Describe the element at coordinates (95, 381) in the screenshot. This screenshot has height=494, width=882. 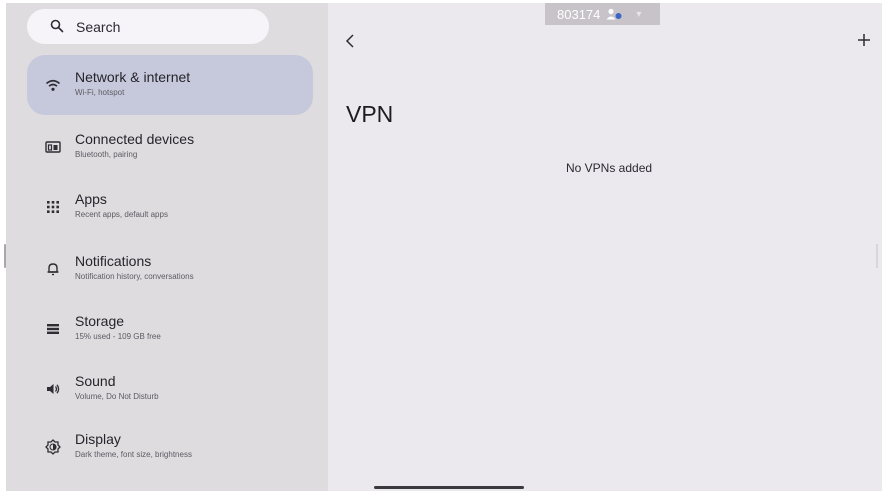
I see `sidebar-item-title: Sound` at that location.